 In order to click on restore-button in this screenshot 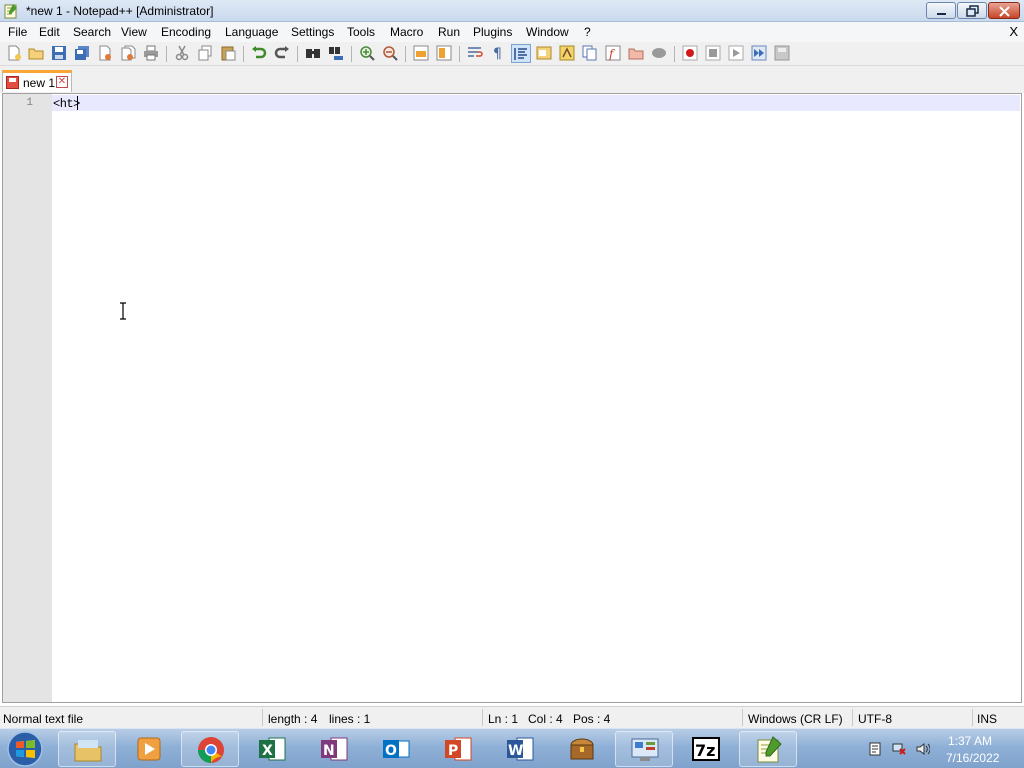, I will do `click(972, 10)`.